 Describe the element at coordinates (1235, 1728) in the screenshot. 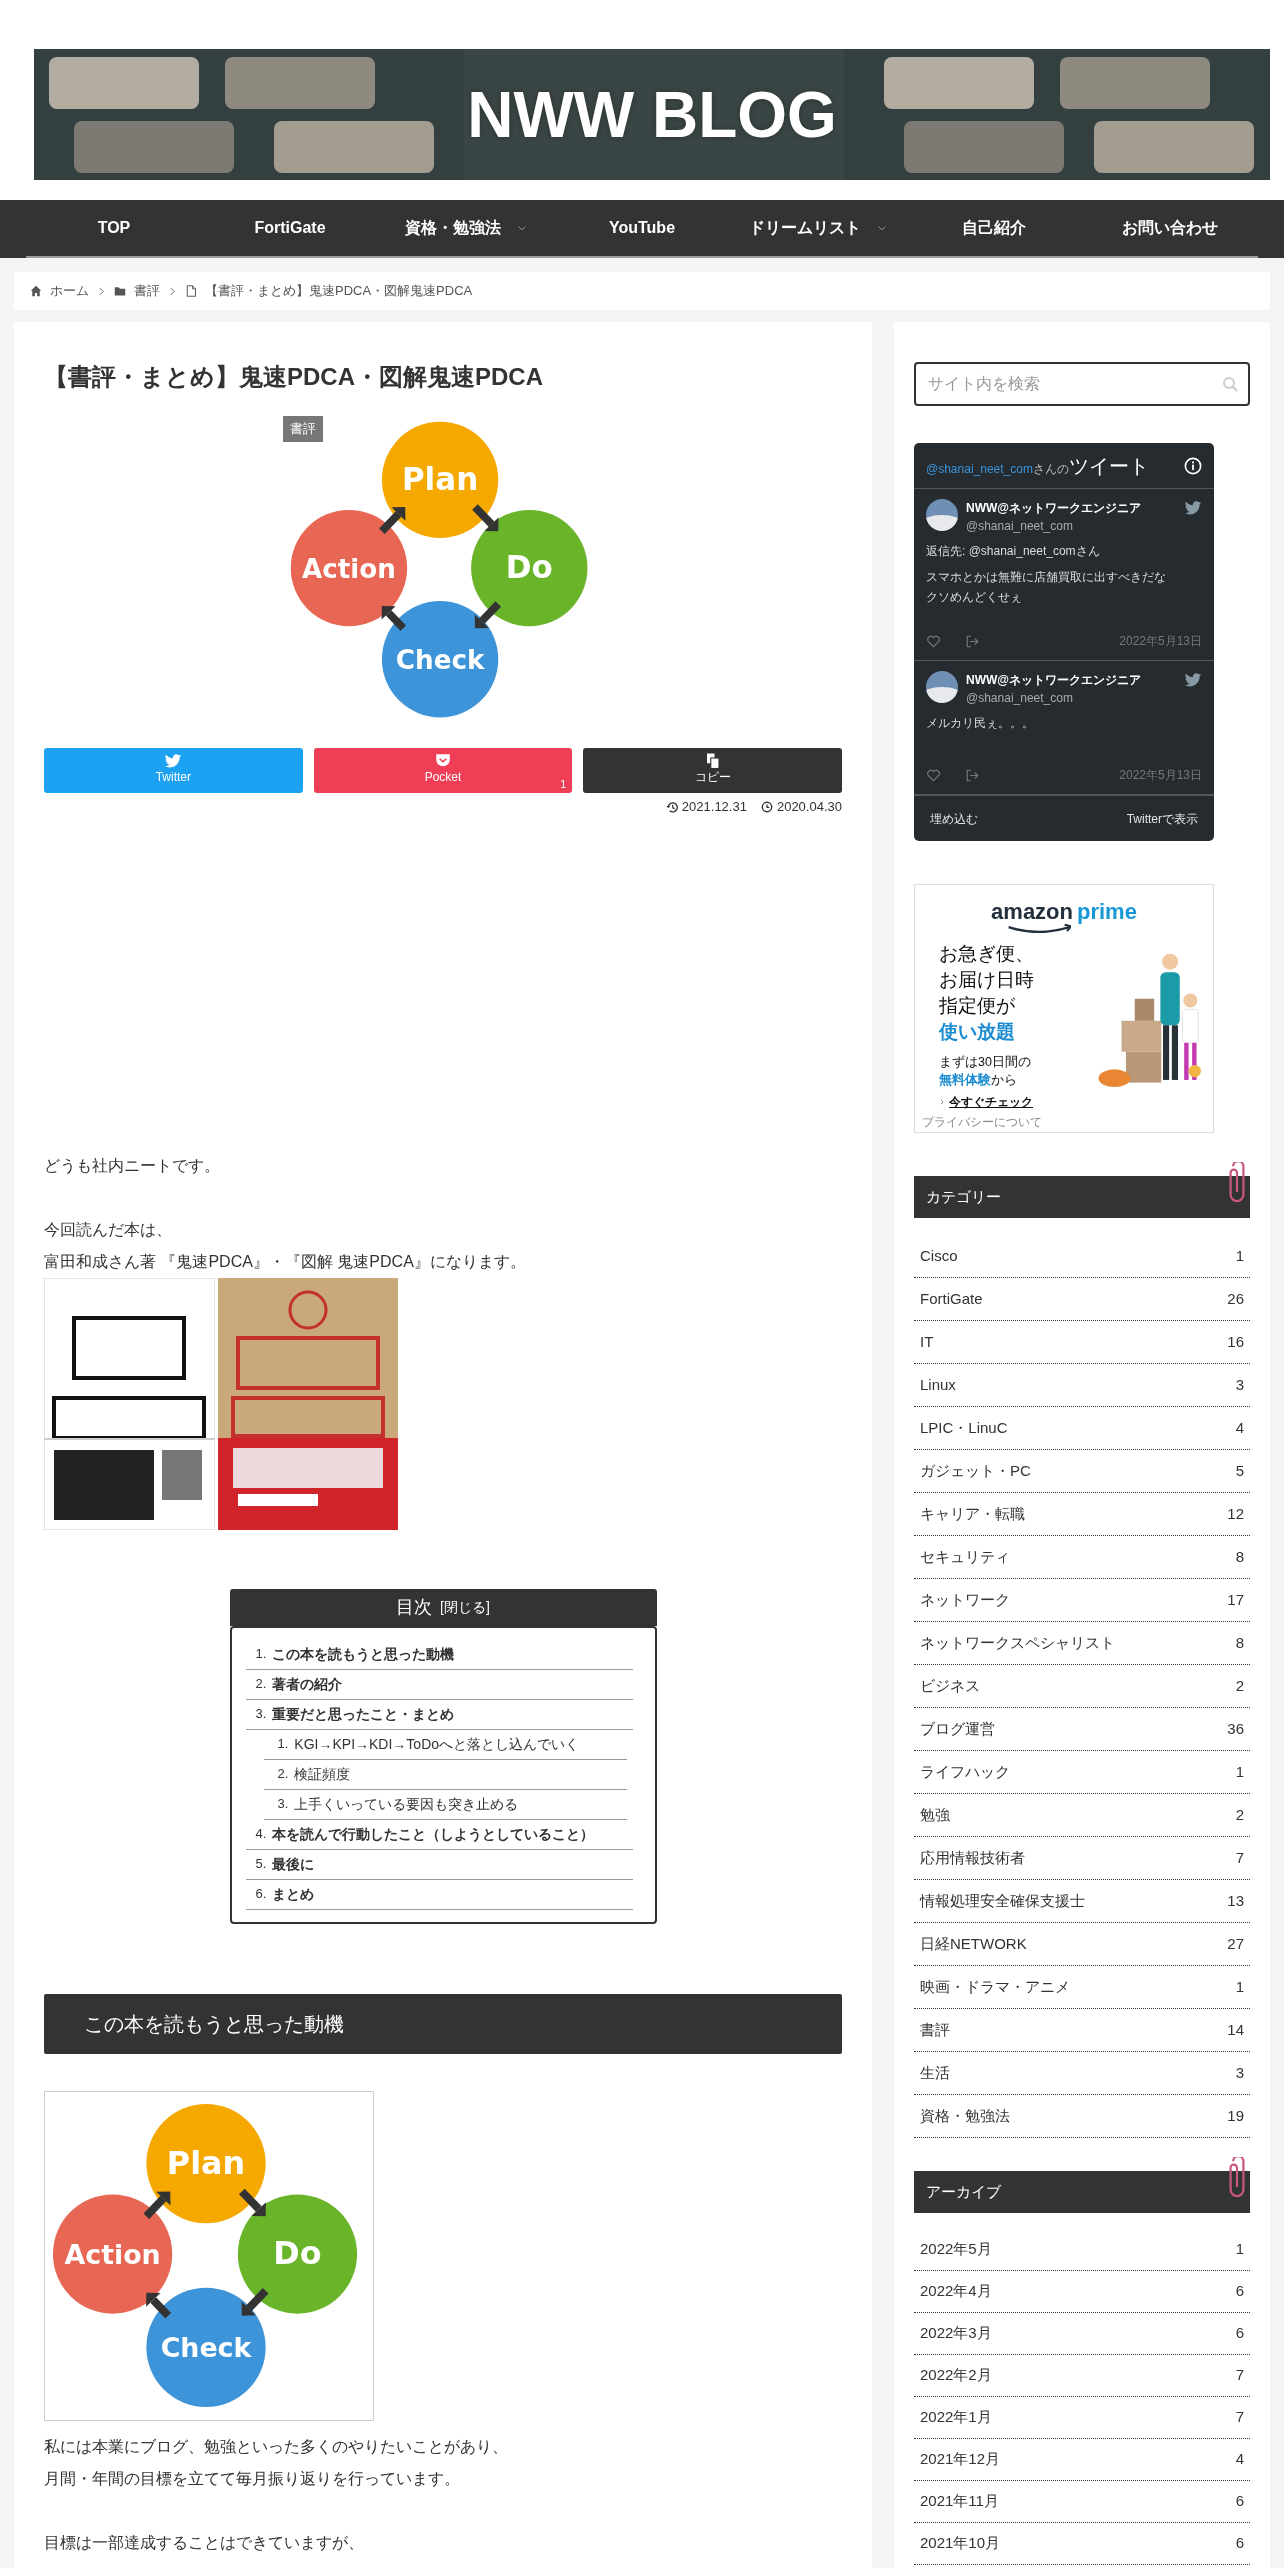

I see `item-count: 36` at that location.